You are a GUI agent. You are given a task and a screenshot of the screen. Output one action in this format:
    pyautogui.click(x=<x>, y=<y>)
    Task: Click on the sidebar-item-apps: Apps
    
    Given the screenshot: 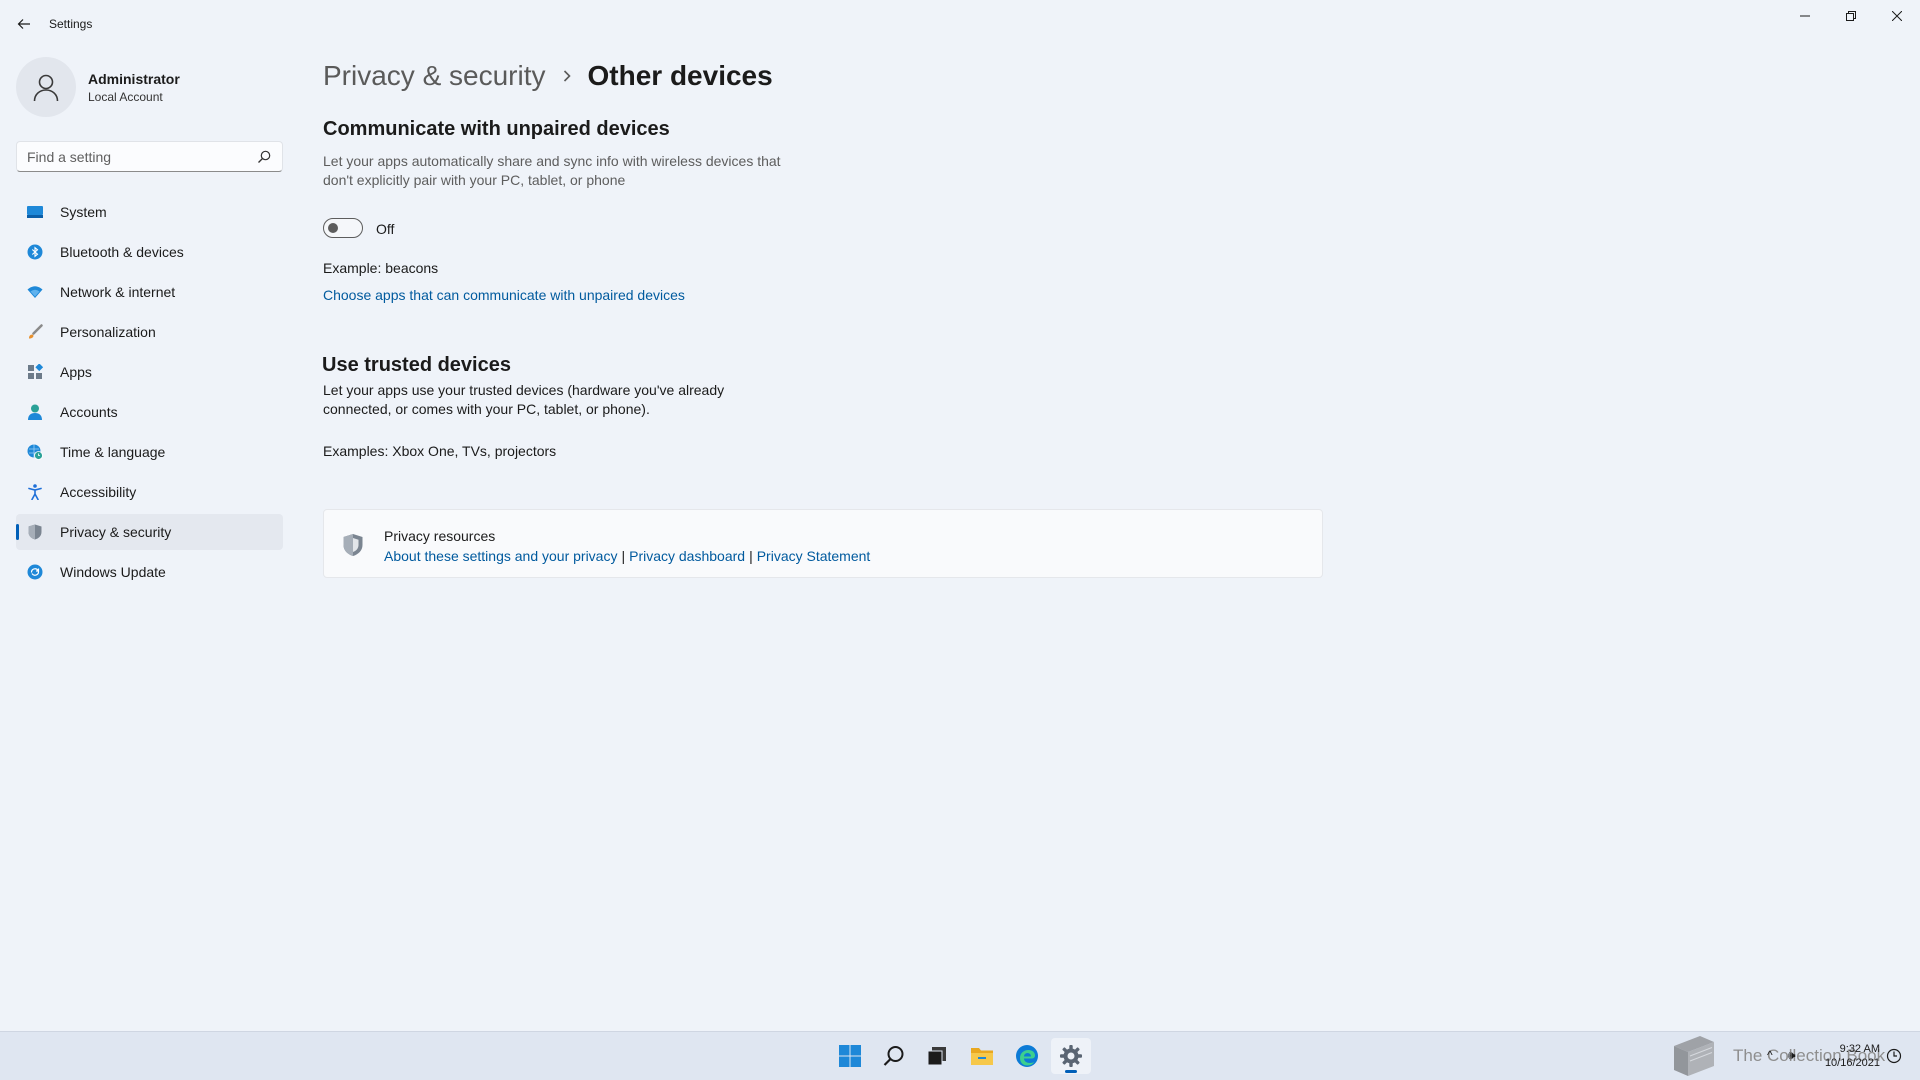 What is the action you would take?
    pyautogui.click(x=149, y=372)
    